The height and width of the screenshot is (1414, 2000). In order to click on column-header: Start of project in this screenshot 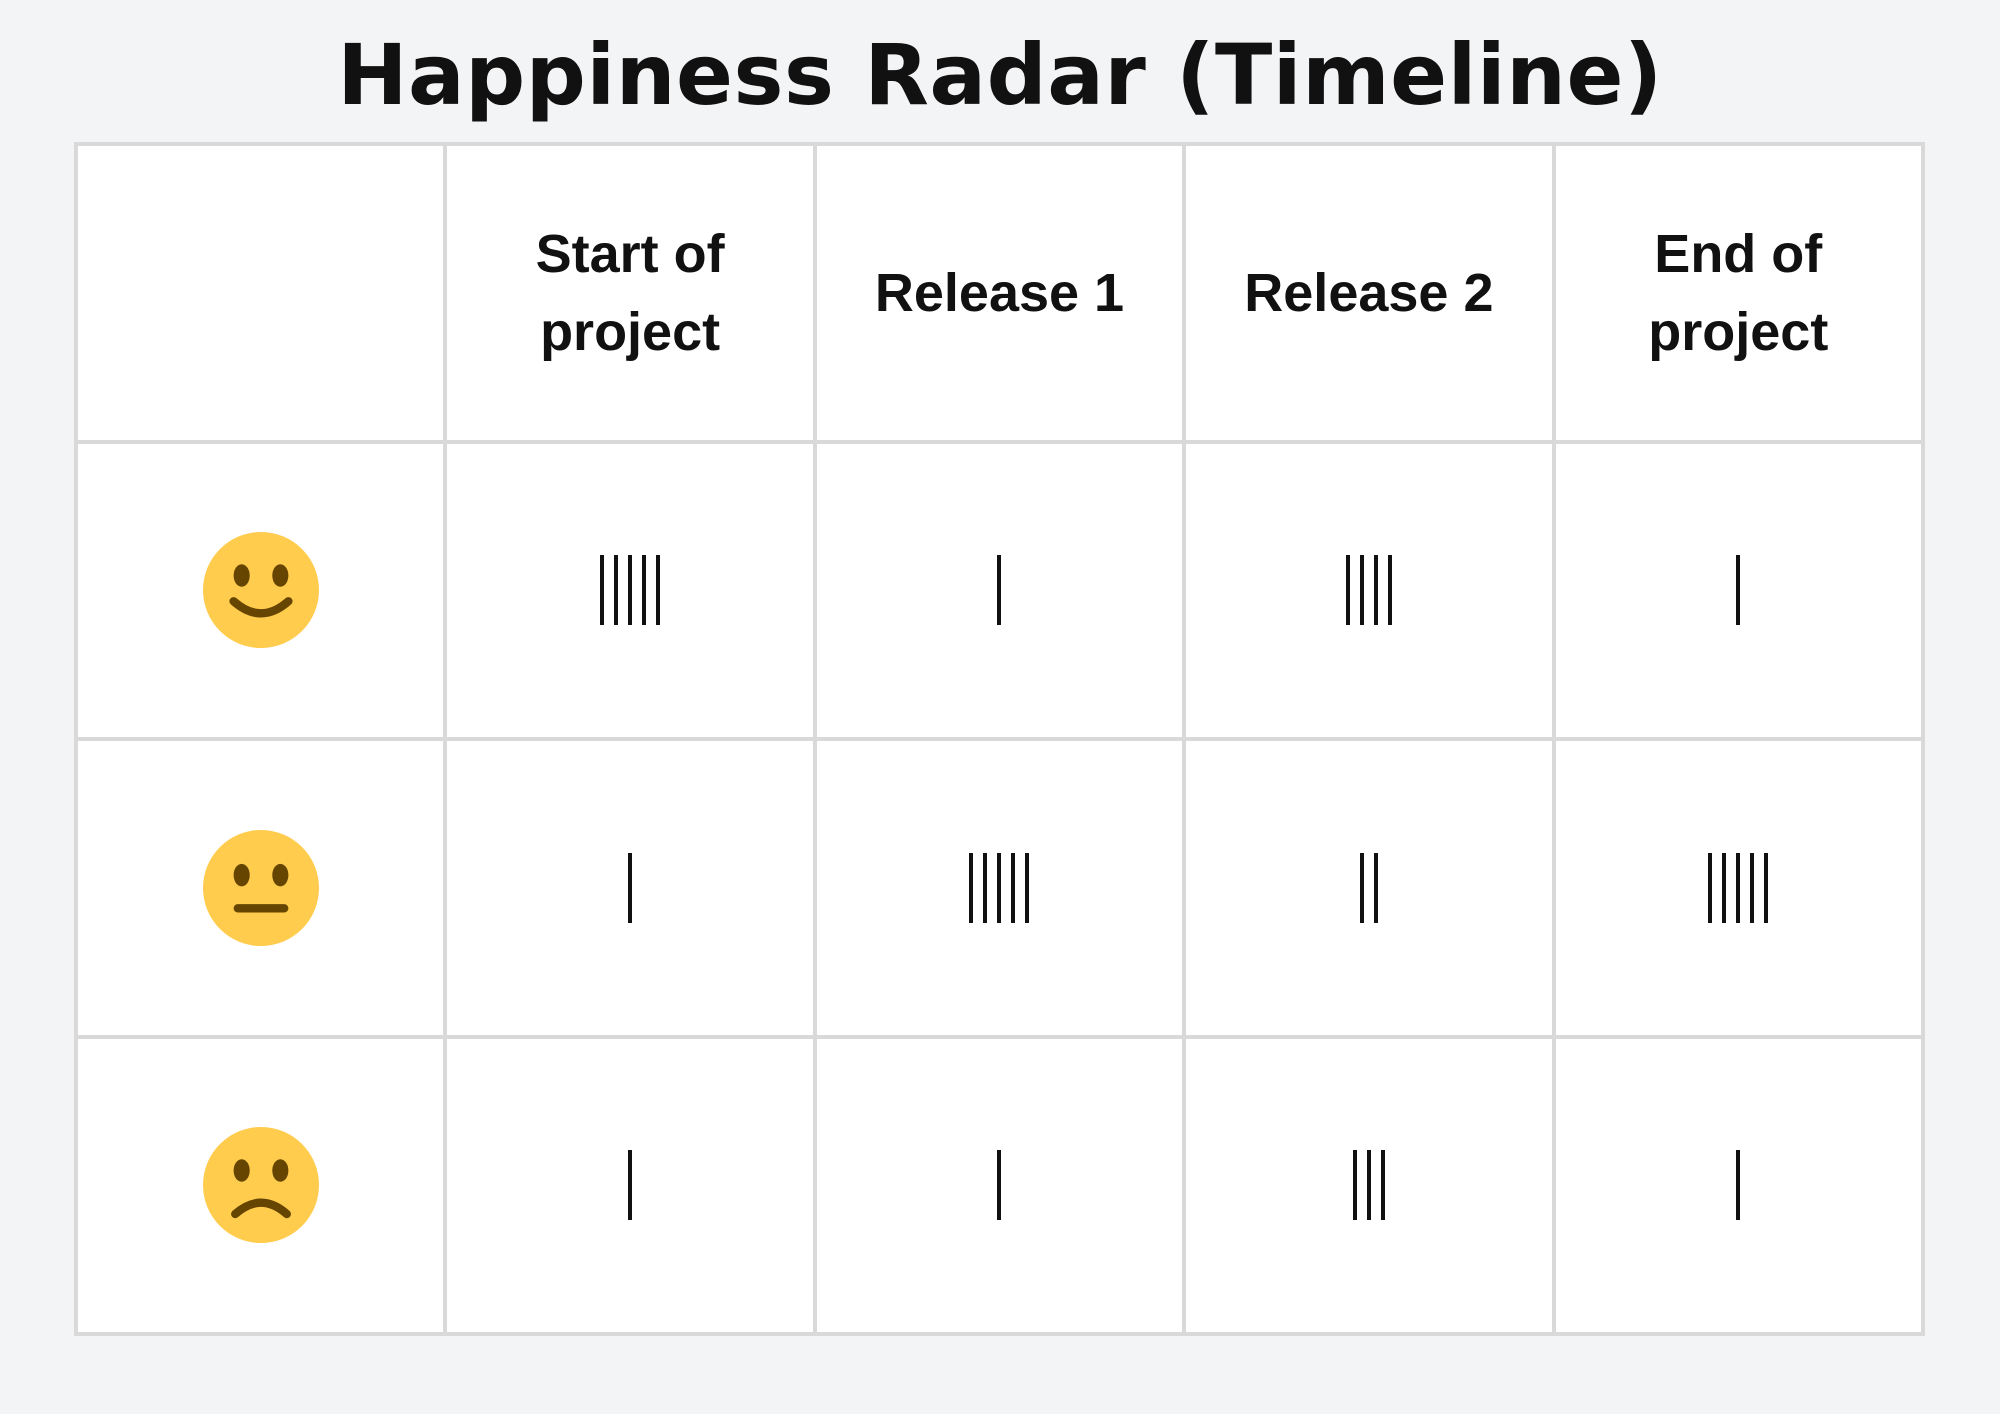, I will do `click(630, 293)`.